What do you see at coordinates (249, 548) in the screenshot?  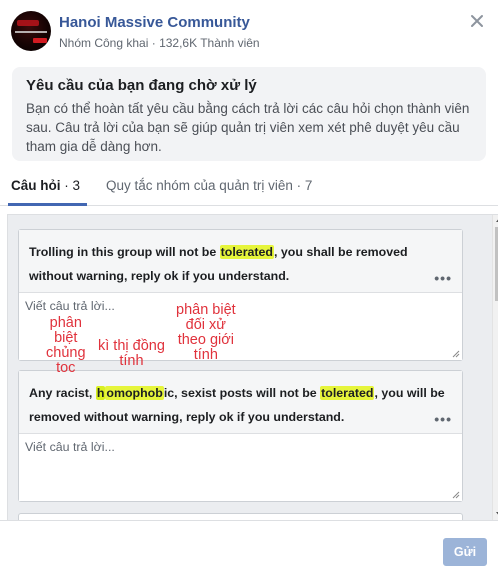 I see `dialog-footer: Gửi` at bounding box center [249, 548].